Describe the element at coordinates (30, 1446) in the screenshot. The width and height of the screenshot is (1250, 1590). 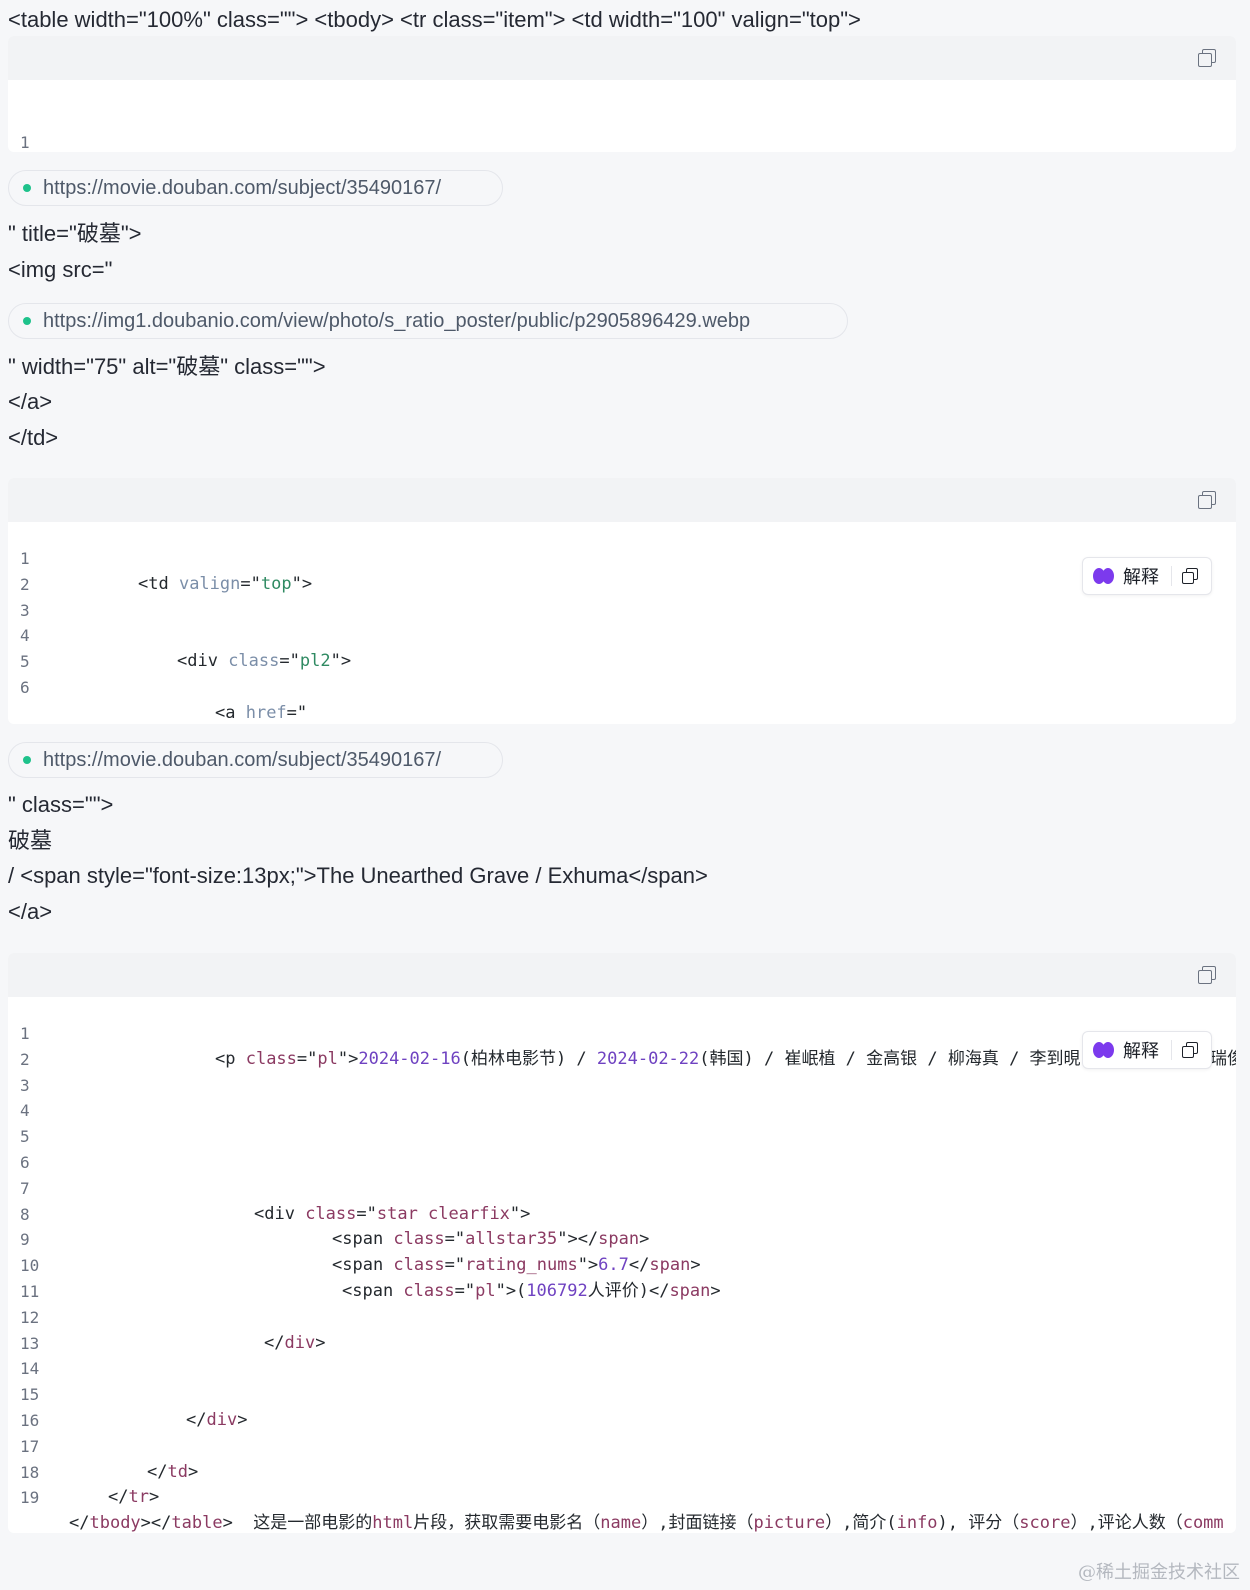
I see `line-number: 17` at that location.